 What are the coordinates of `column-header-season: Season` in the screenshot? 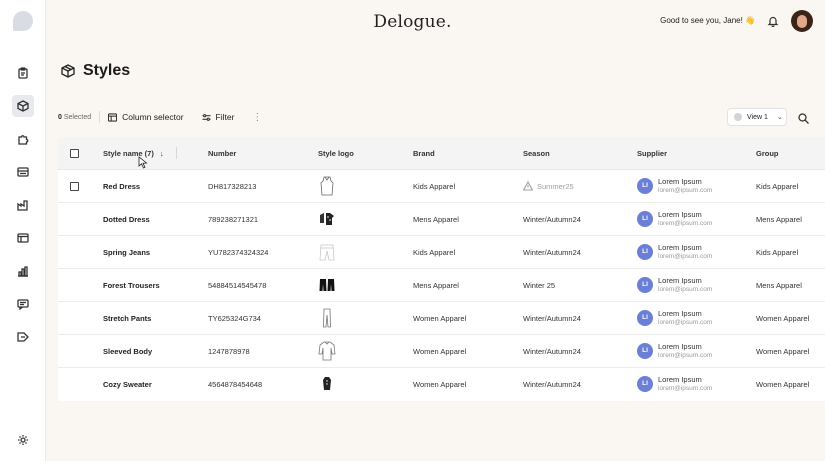 It's located at (536, 153).